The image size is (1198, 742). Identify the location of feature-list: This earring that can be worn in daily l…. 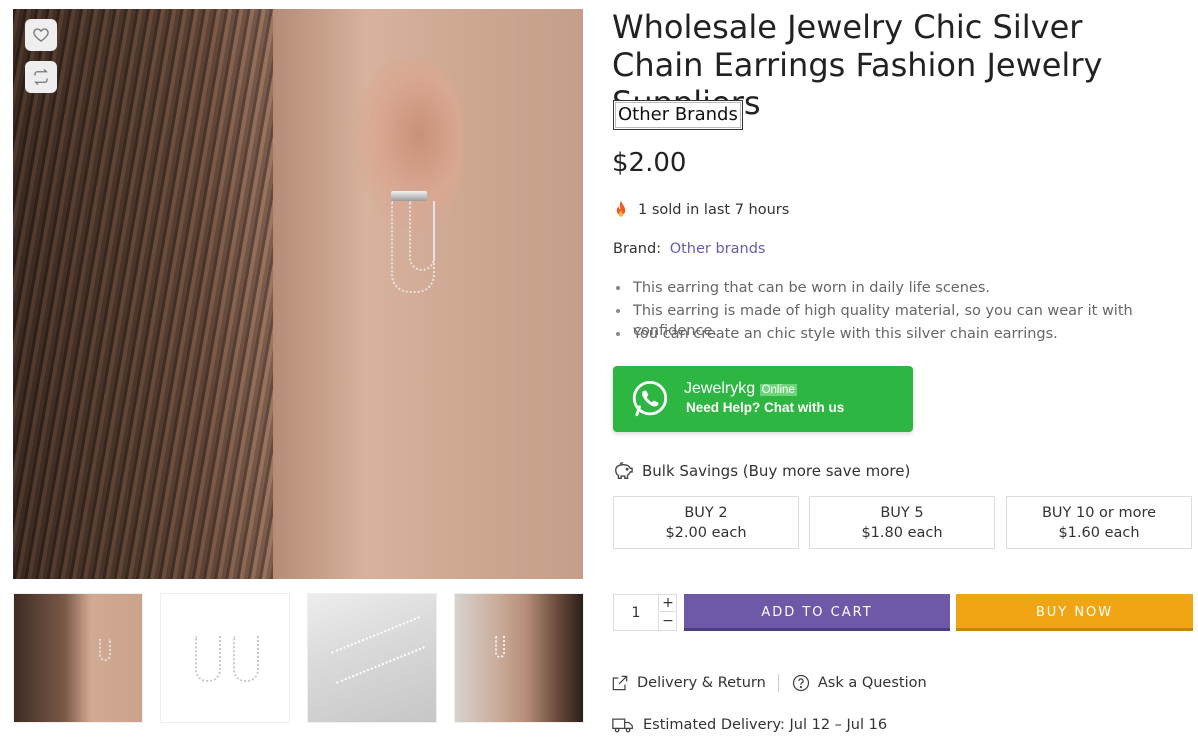
(905, 312).